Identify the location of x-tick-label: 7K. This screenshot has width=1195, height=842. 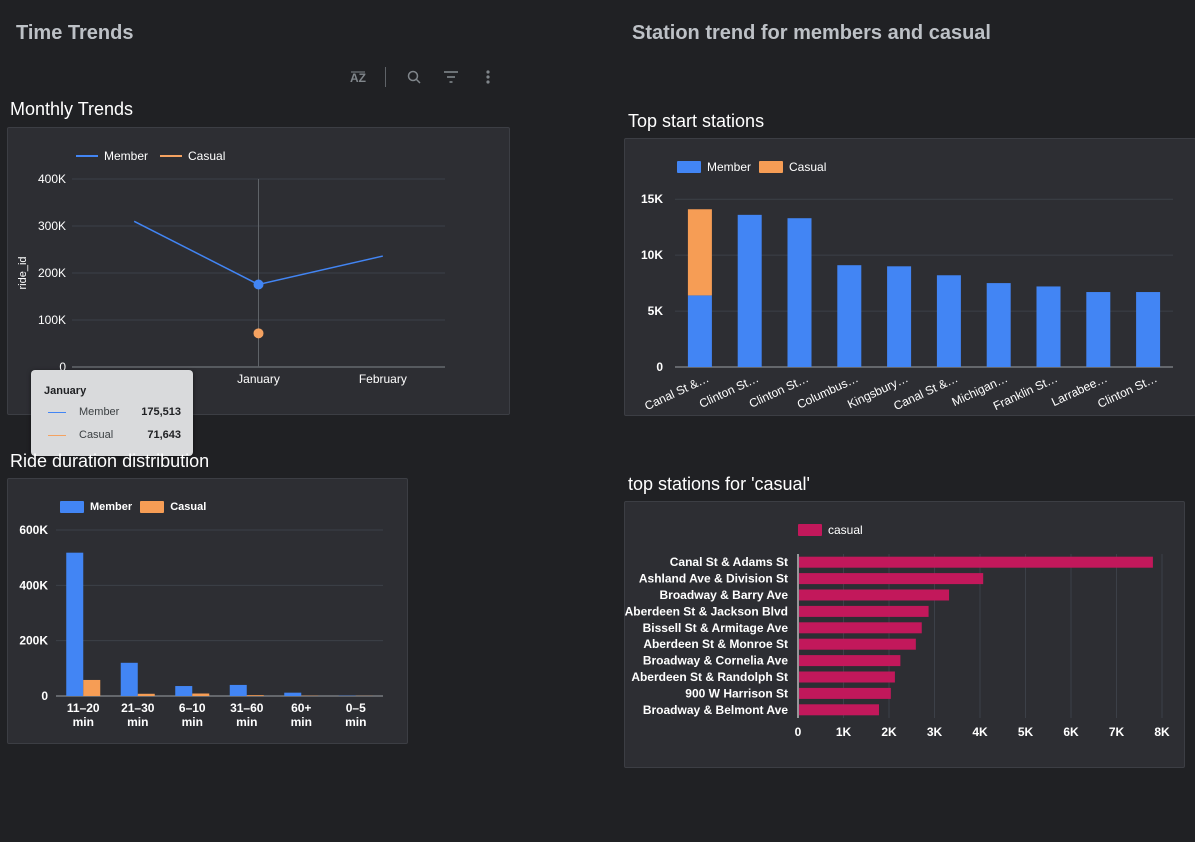
(1117, 732).